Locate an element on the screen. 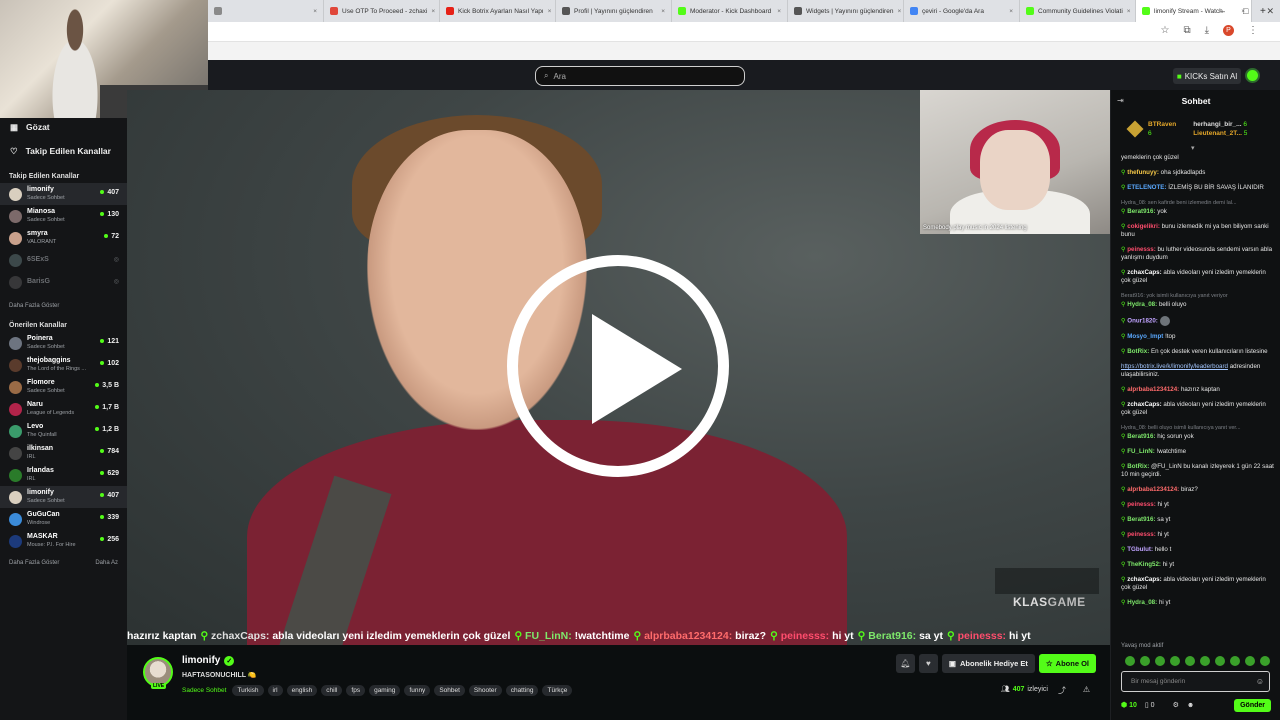  category-link: Sadece Sohbet is located at coordinates (204, 690).